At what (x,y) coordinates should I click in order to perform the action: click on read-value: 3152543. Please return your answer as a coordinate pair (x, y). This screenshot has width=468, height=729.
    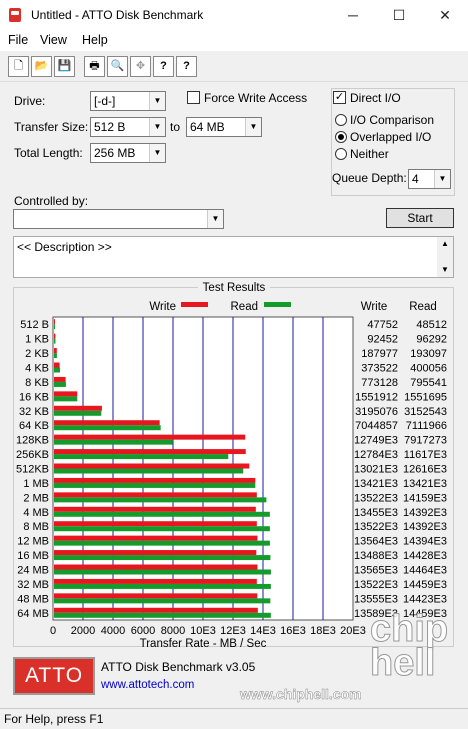
    Looking at the image, I should click on (425, 412).